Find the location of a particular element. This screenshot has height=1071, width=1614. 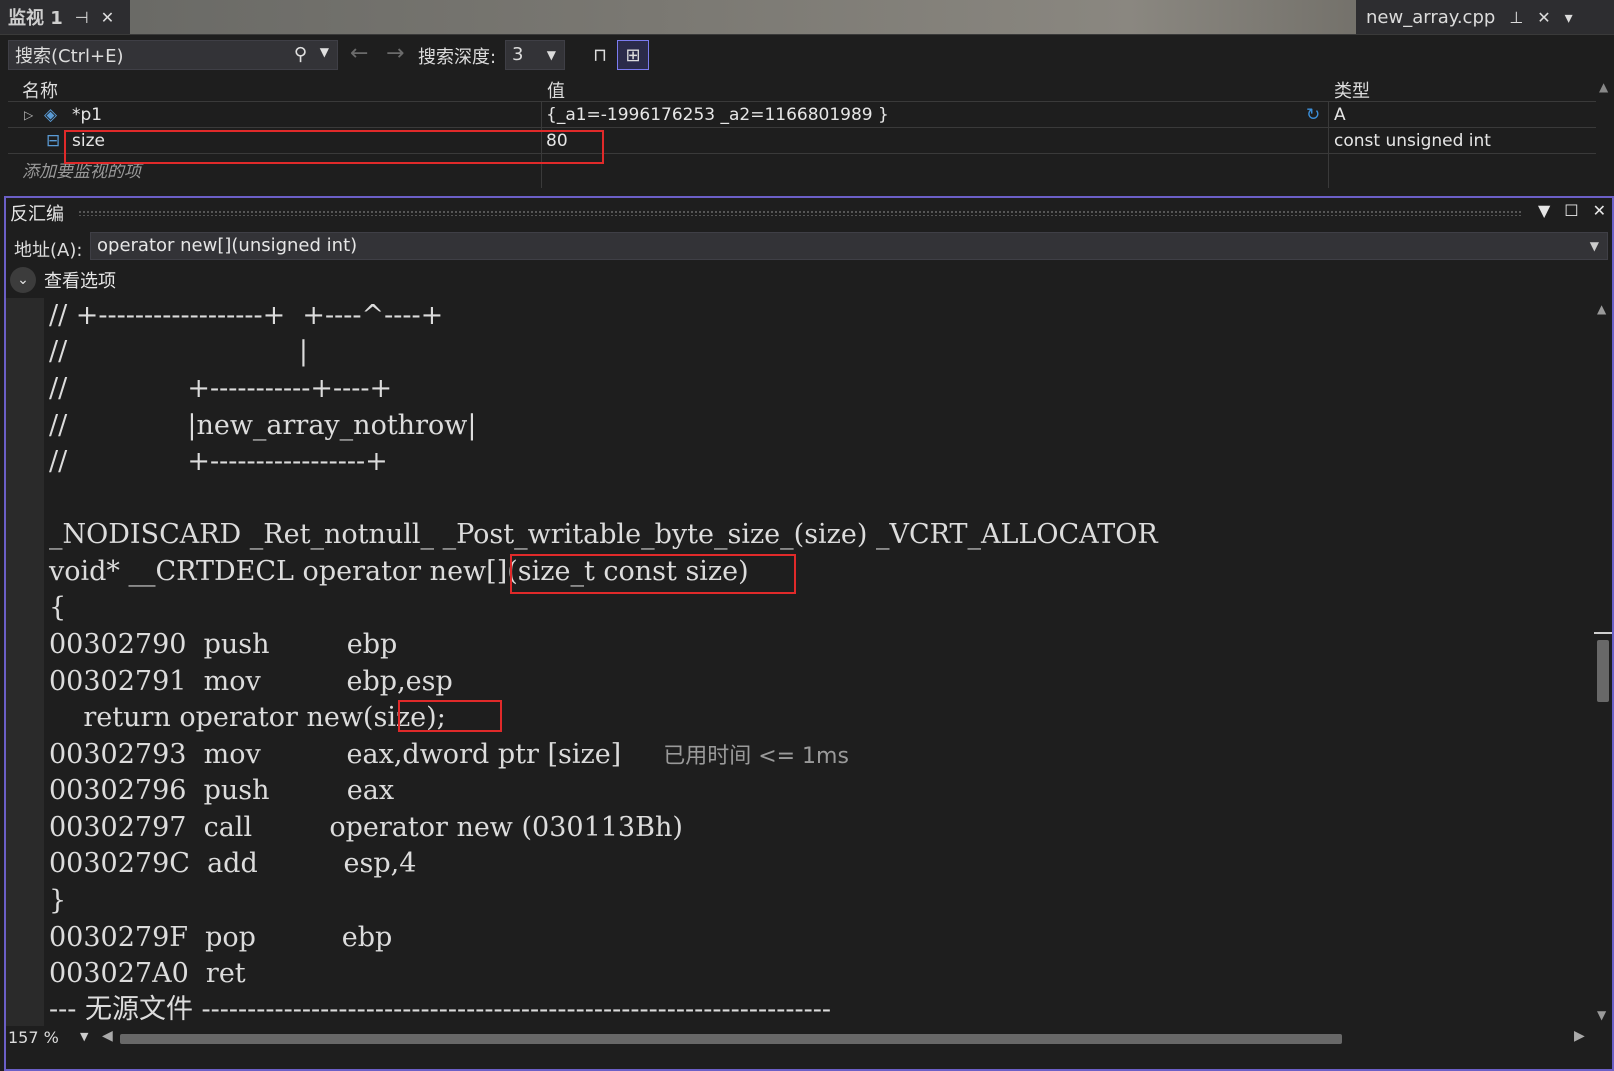

code-line: // +-----------------+ is located at coordinates (218, 461).